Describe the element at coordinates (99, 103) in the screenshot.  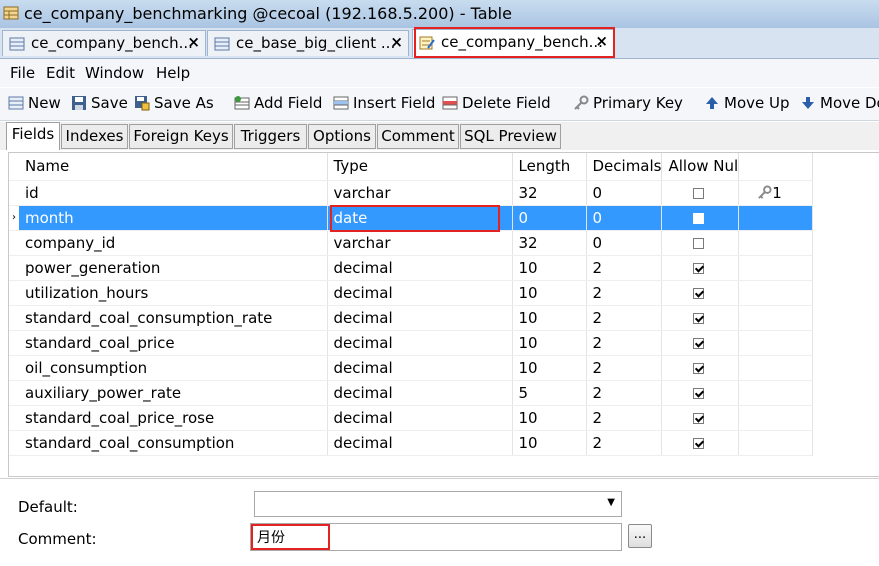
I see `save-button: Save` at that location.